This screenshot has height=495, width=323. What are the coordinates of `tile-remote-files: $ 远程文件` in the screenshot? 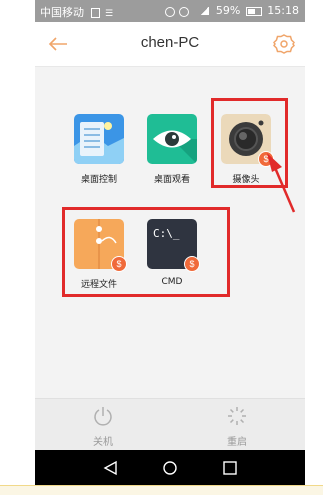 It's located at (99, 264).